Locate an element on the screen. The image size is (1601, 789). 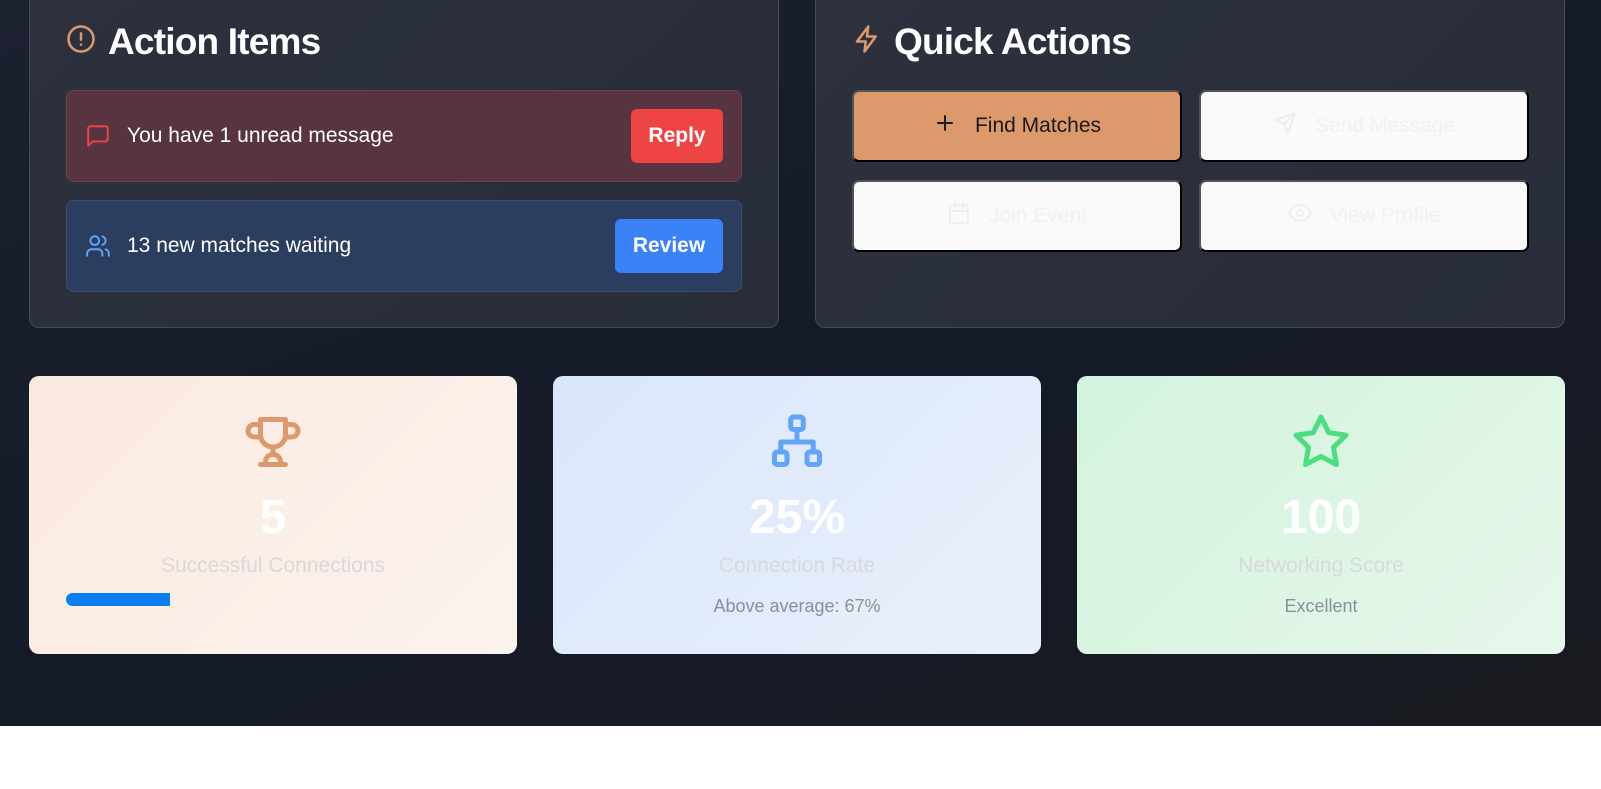
calendar-icon is located at coordinates (959, 216).